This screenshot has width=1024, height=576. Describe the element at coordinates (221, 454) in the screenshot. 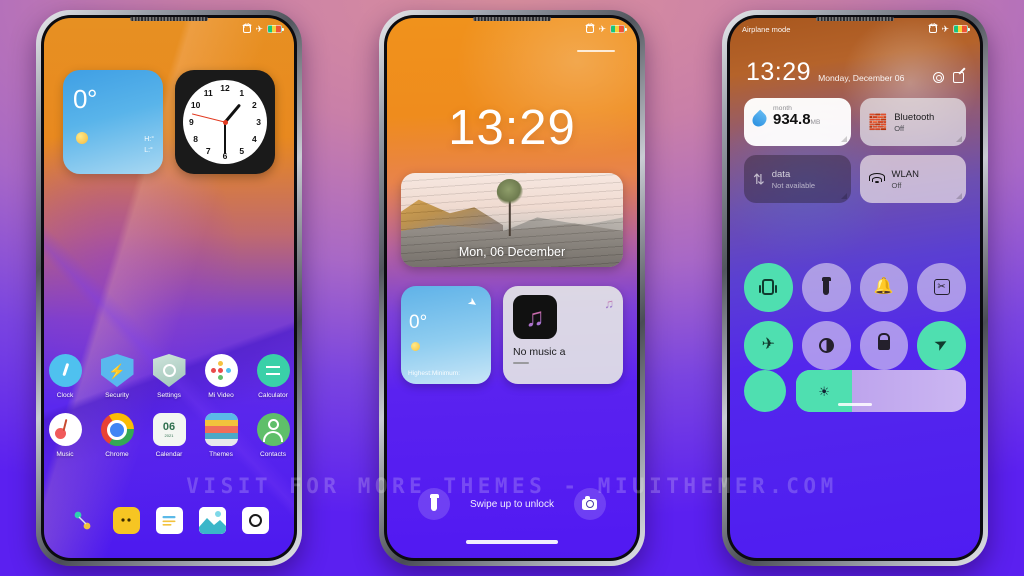

I see `app-label: Themes` at that location.